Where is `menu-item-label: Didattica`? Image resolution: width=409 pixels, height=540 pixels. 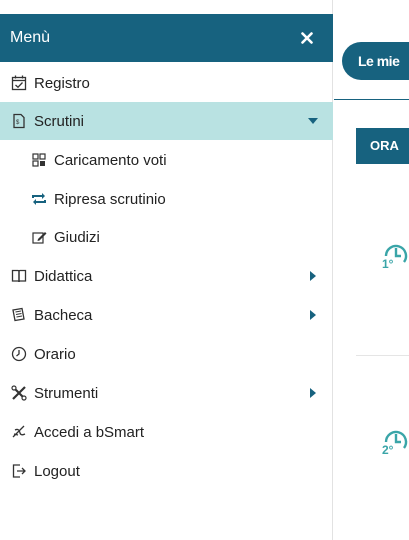 menu-item-label: Didattica is located at coordinates (63, 276).